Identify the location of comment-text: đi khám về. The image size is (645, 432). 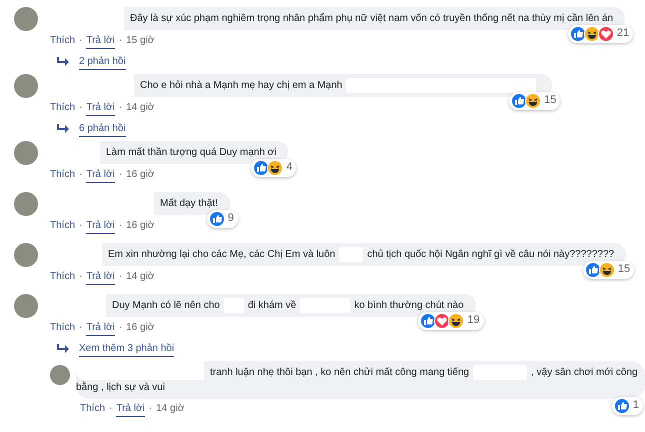
(272, 305).